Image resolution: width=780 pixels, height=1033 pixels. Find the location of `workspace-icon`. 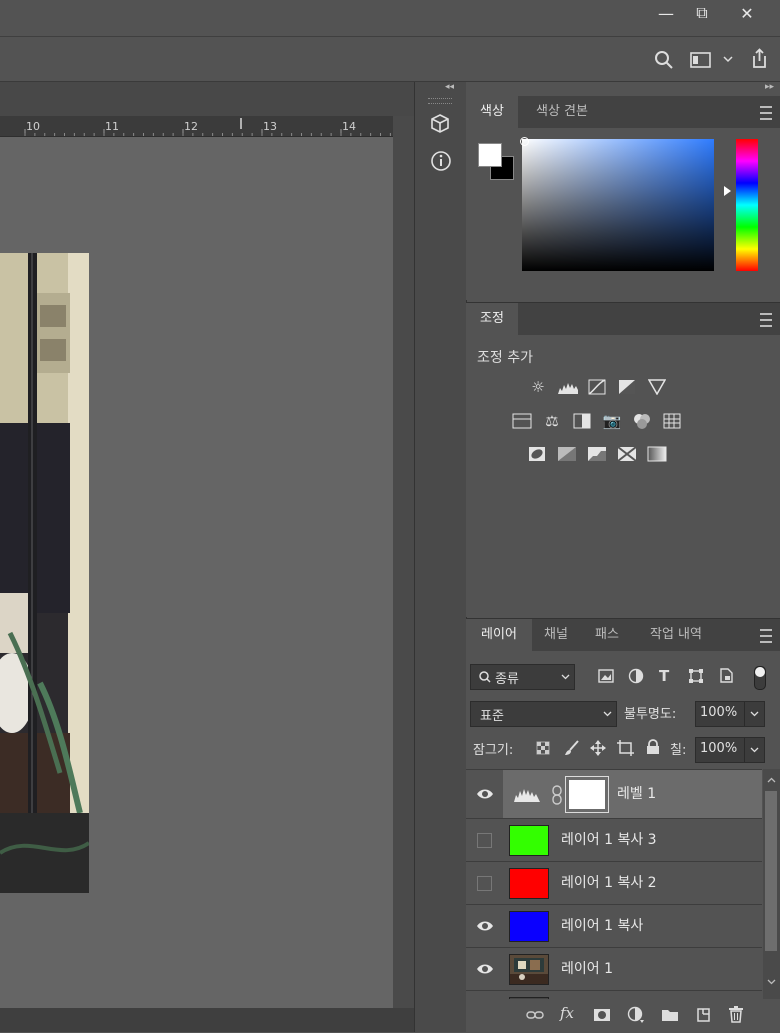

workspace-icon is located at coordinates (701, 60).